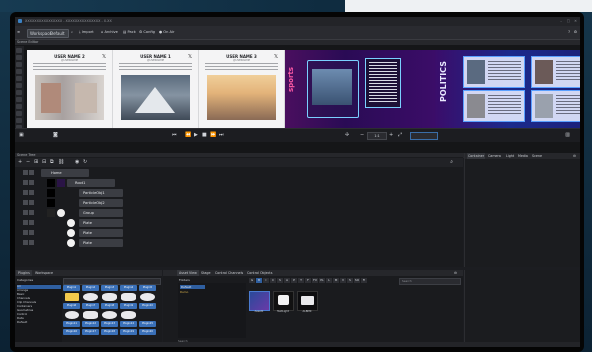 Image resolution: width=592 pixels, height=352 pixels. What do you see at coordinates (188, 135) in the screenshot?
I see `step-back-icon: ⏪` at bounding box center [188, 135].